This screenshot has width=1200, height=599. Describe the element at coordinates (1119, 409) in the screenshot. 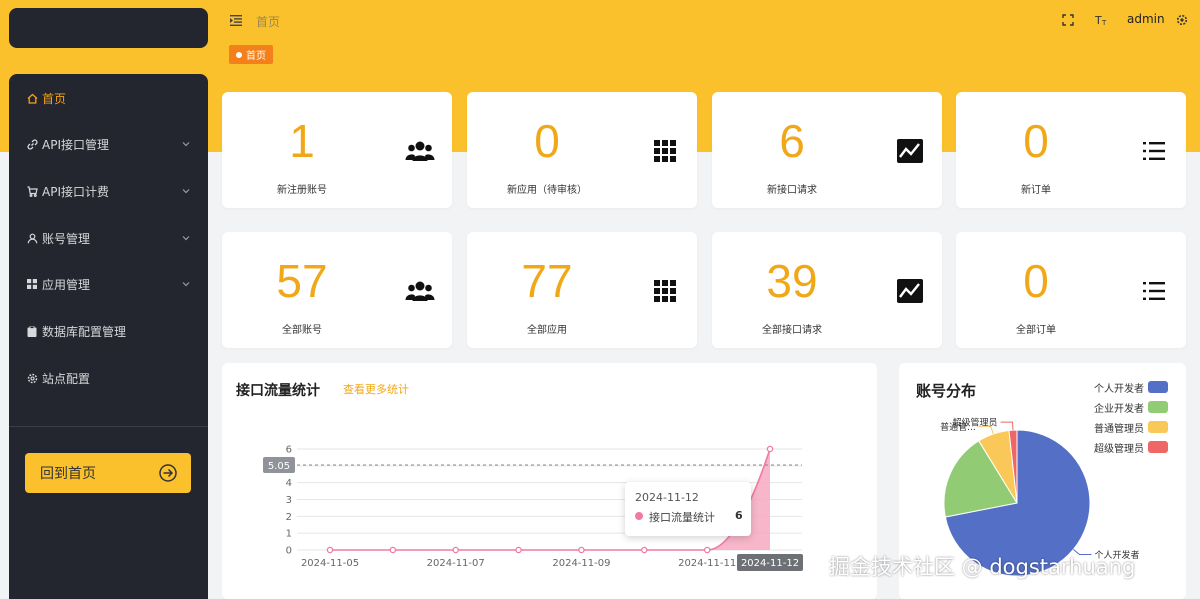

I see `legend-label: 企业开发者` at that location.